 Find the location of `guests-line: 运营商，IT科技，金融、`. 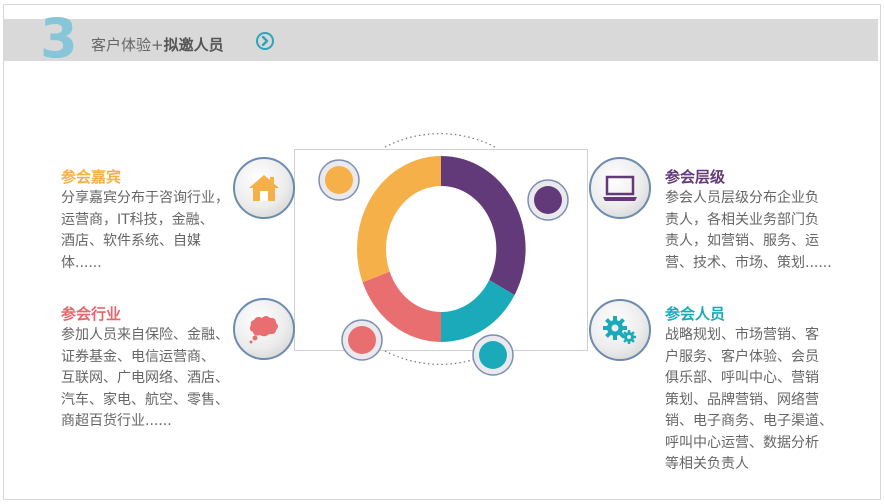

guests-line: 运营商，IT科技，金融、 is located at coordinates (137, 219).